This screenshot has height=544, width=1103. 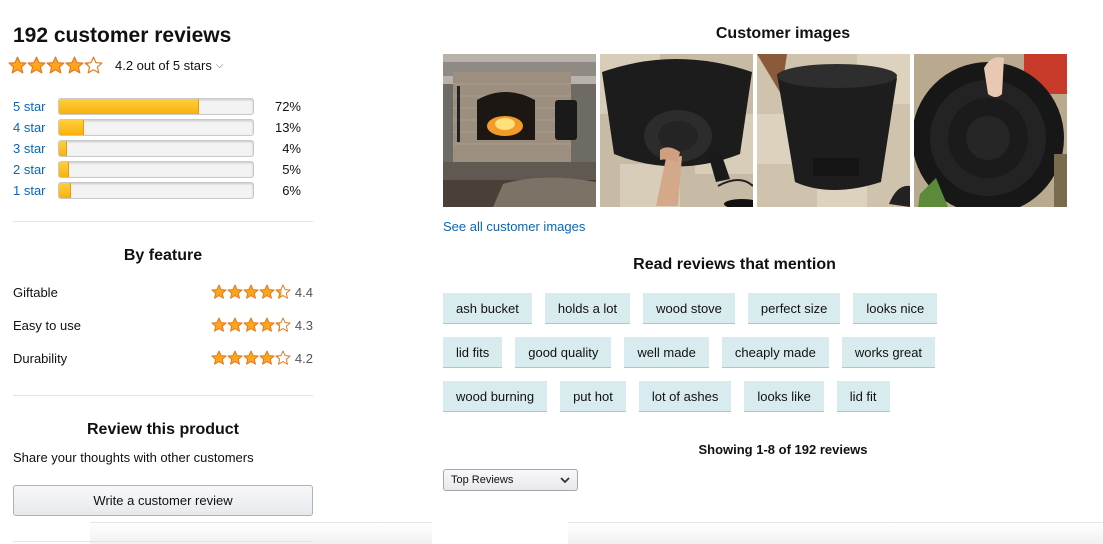 What do you see at coordinates (495, 396) in the screenshot?
I see `mention-chip: wood burning` at bounding box center [495, 396].